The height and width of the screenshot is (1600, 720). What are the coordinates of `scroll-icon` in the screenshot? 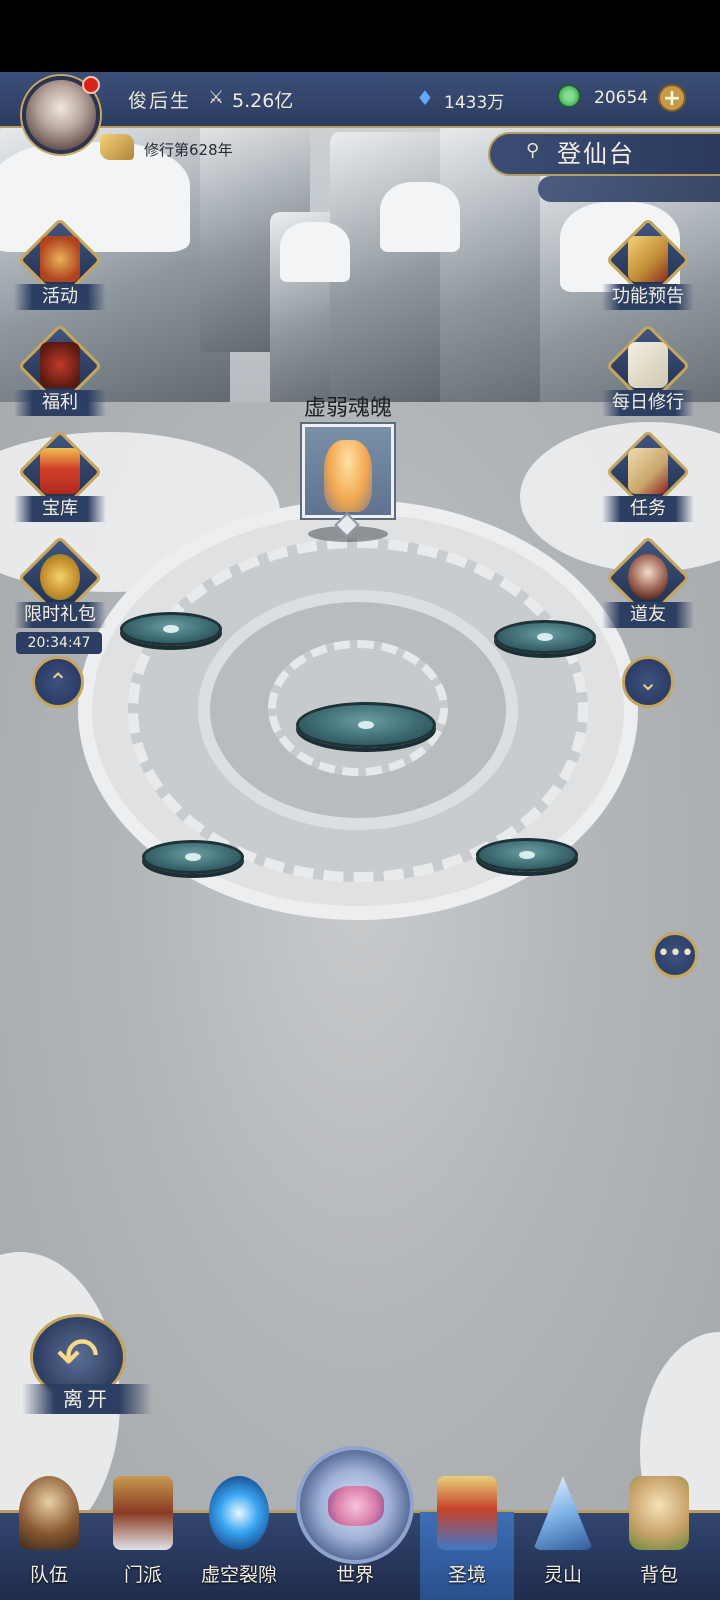 It's located at (648, 259).